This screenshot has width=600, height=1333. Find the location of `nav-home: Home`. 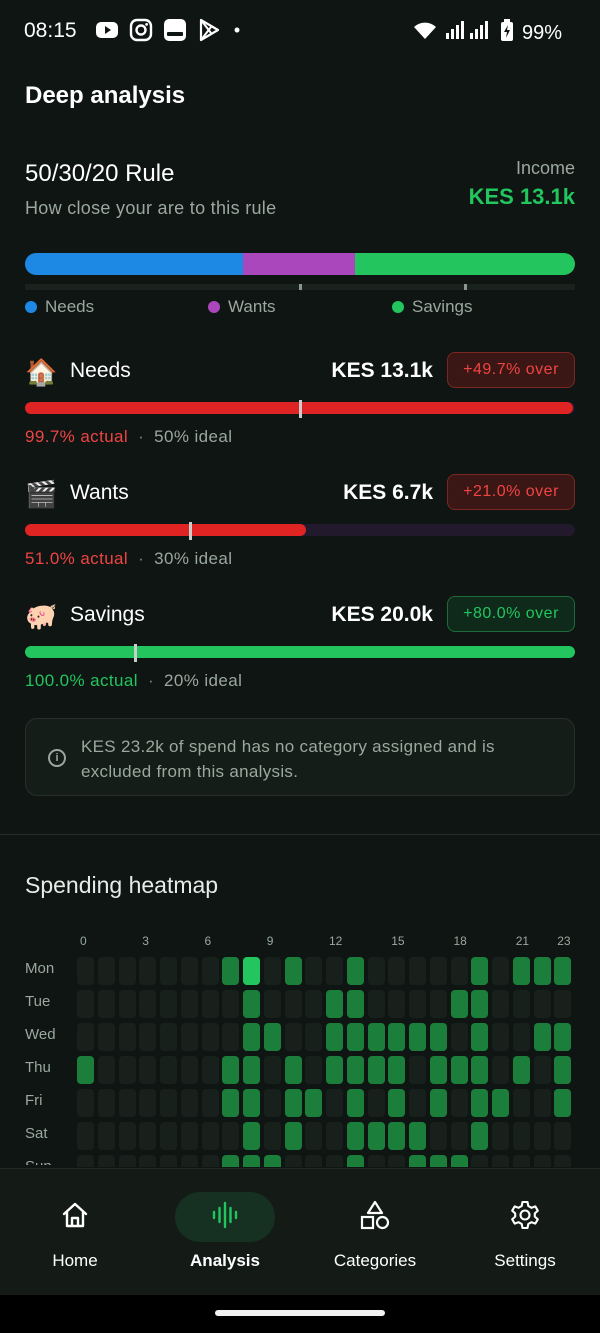

nav-home: Home is located at coordinates (75, 1232).